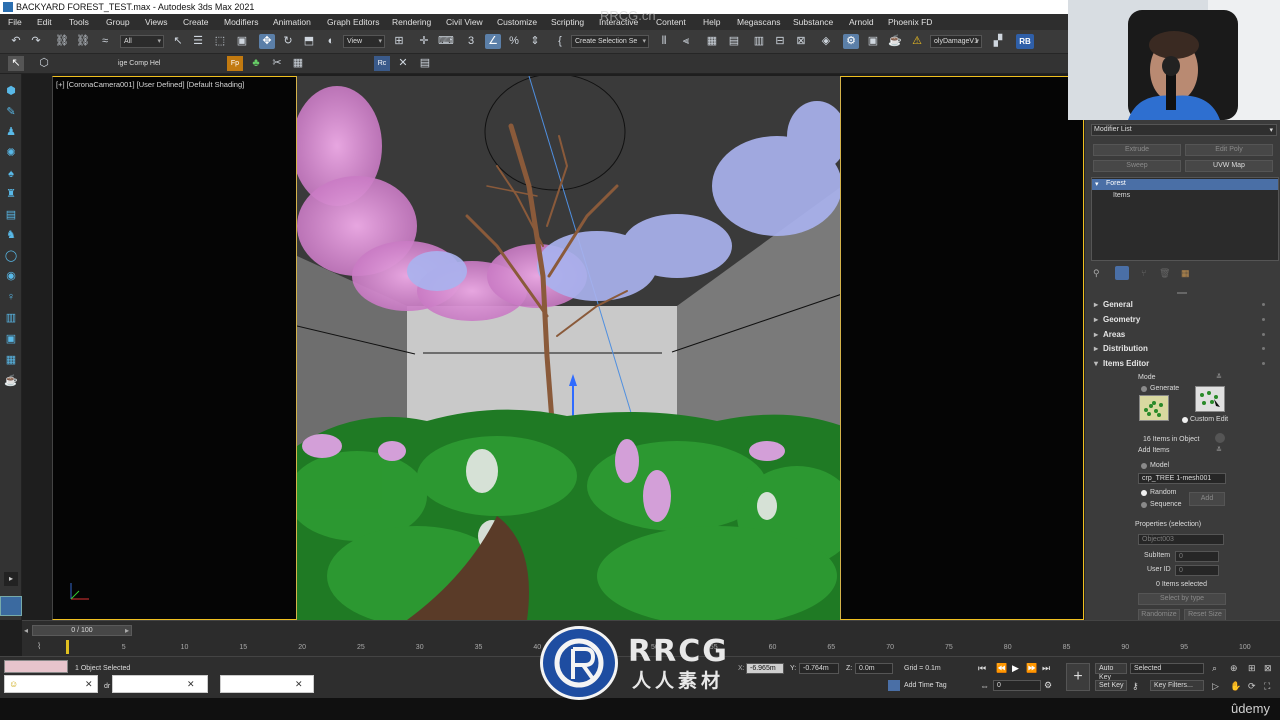 Image resolution: width=1280 pixels, height=720 pixels. What do you see at coordinates (734, 41) in the screenshot?
I see `layer-explorer-icon: ▤` at bounding box center [734, 41].